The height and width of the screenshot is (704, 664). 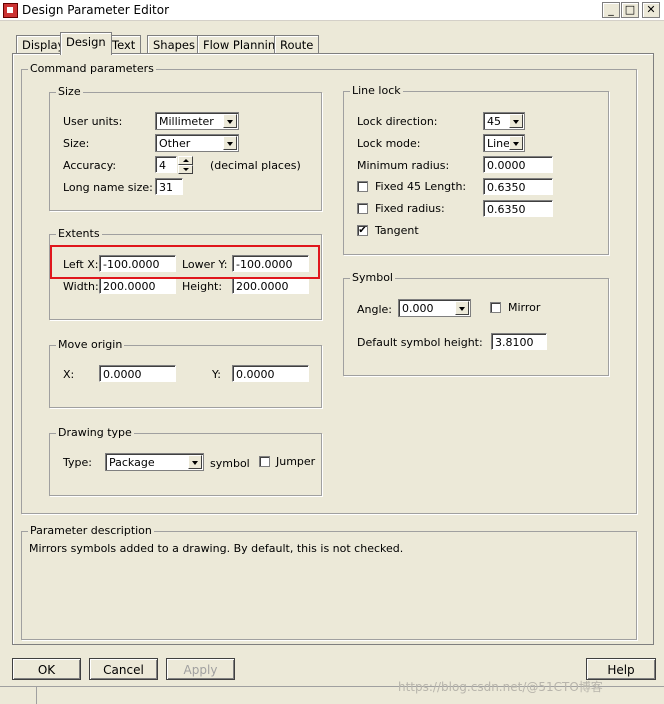 I want to click on ok-button: OK, so click(x=46, y=669).